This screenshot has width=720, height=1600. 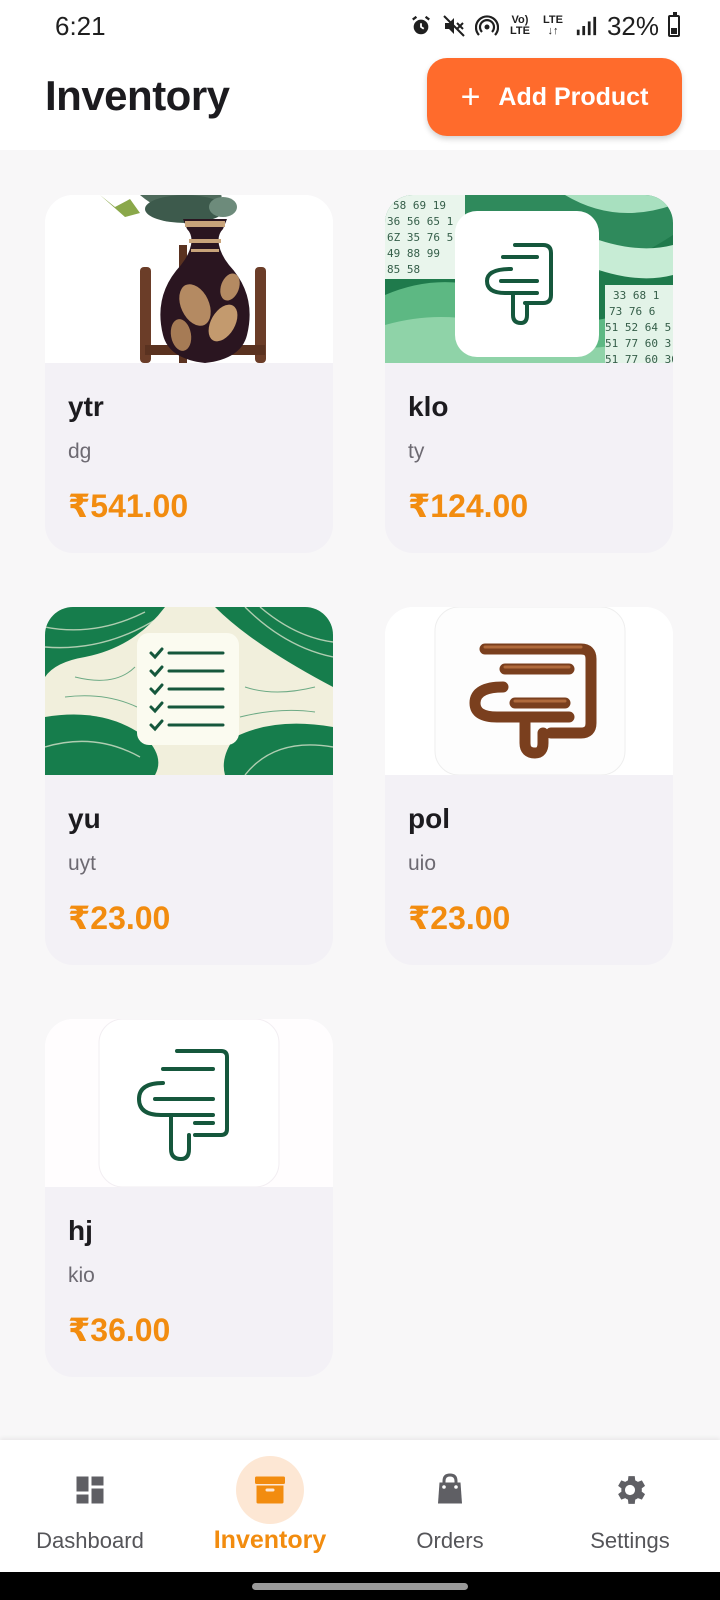 I want to click on nav-label: Inventory, so click(x=270, y=1540).